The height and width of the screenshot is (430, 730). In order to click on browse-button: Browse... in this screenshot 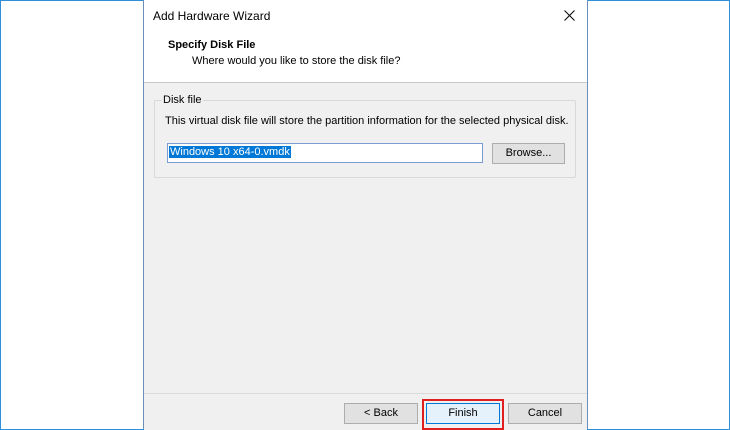, I will do `click(528, 153)`.